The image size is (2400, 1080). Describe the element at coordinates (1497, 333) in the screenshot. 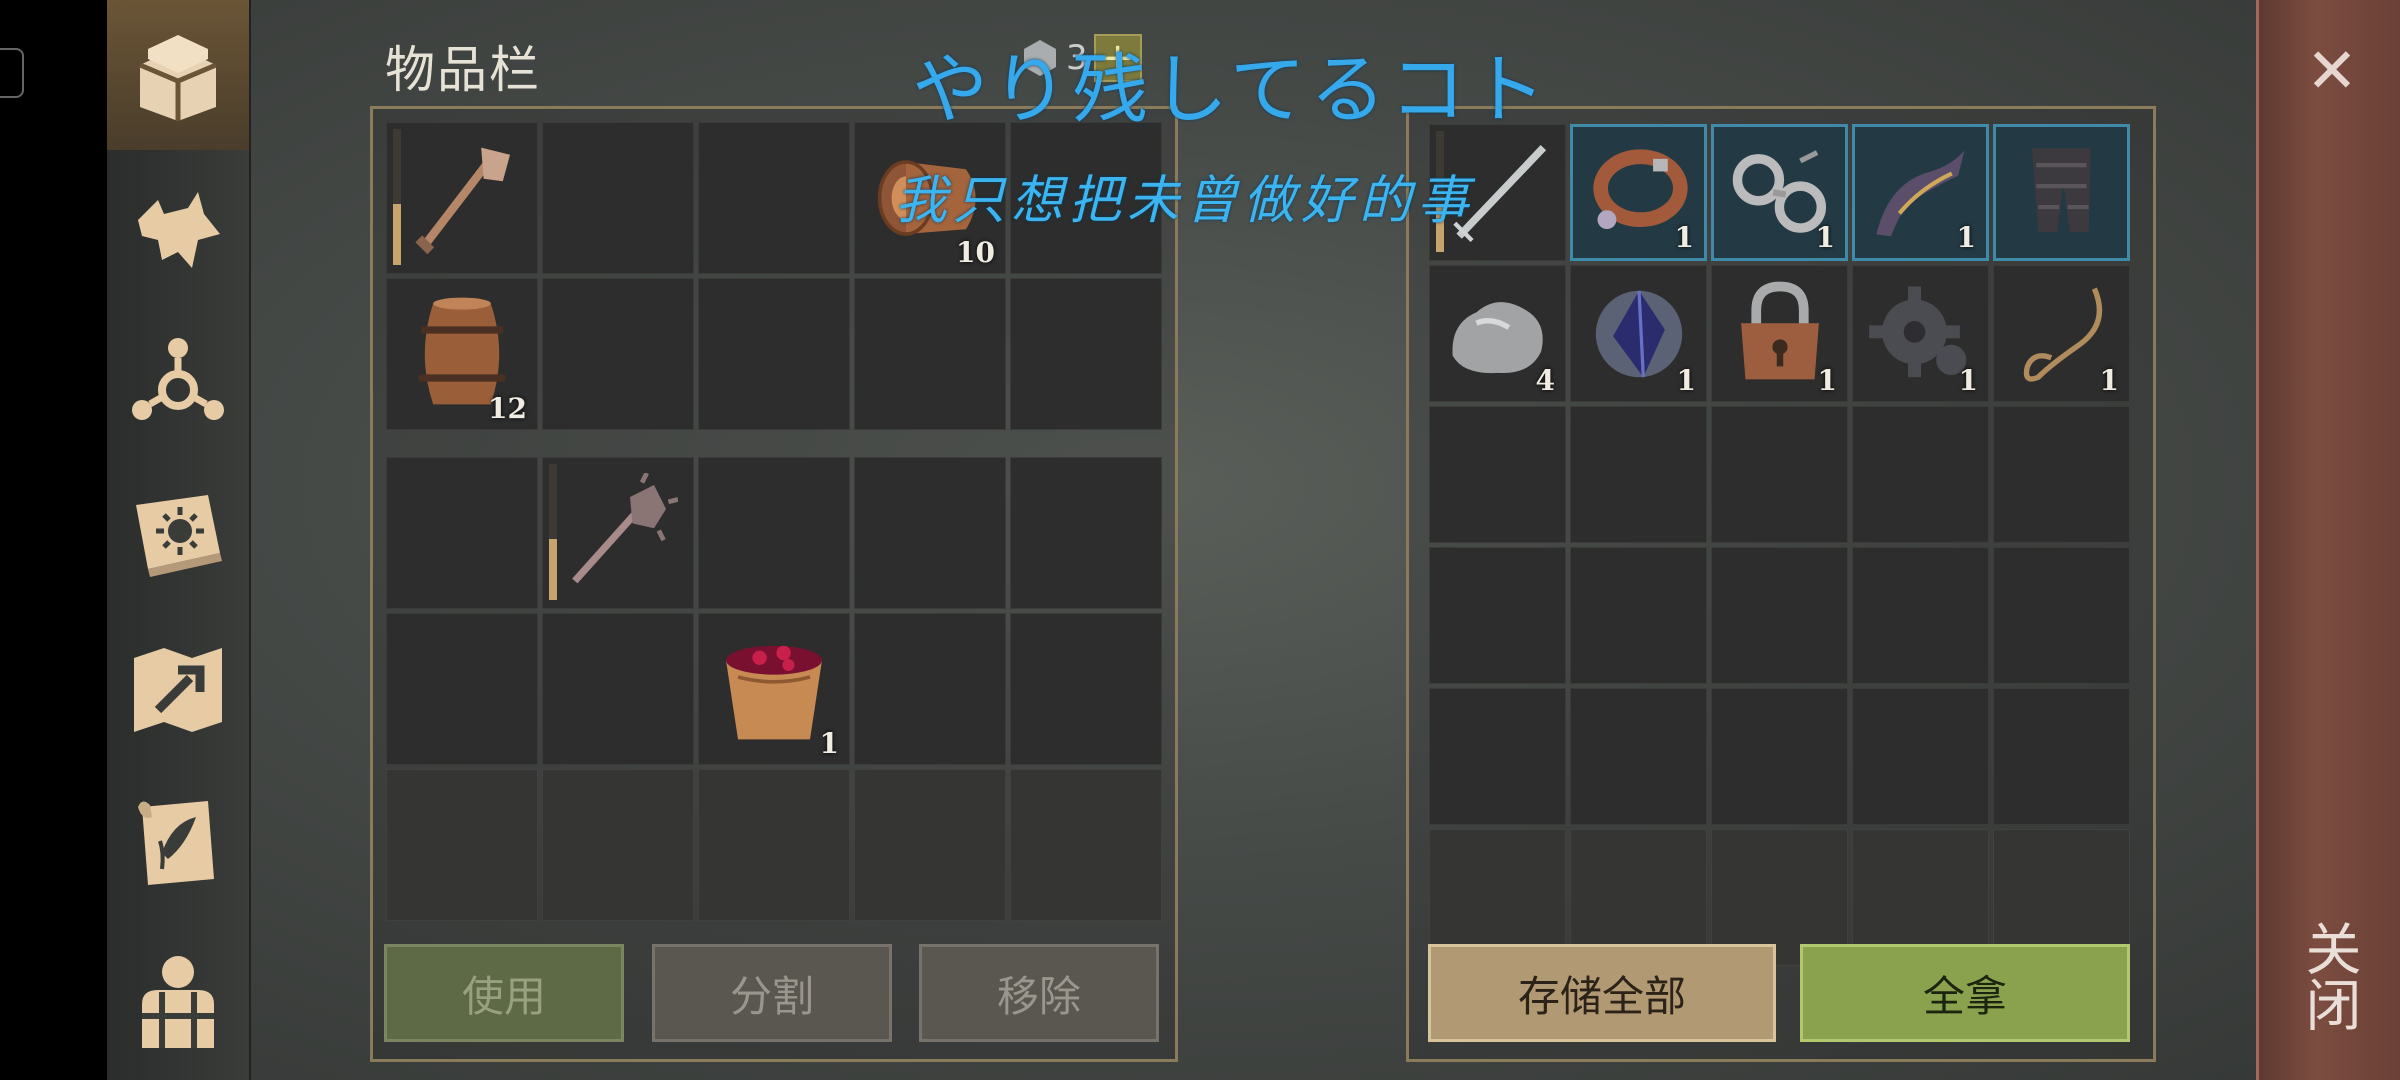

I see `storage-slot: 4` at that location.